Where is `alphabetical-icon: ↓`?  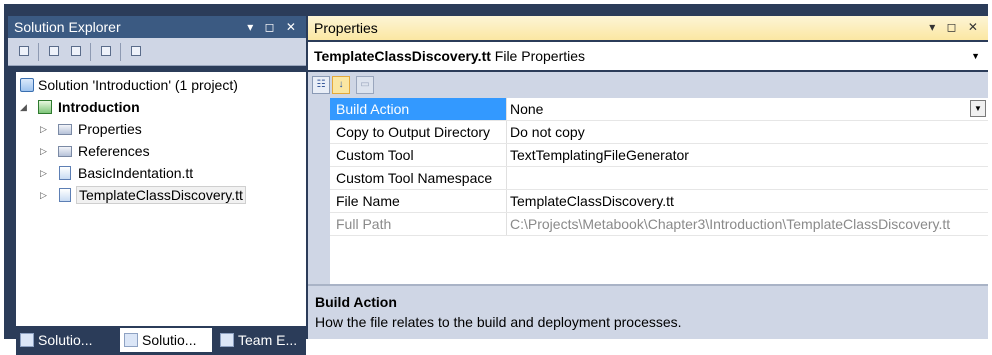
alphabetical-icon: ↓ is located at coordinates (341, 85).